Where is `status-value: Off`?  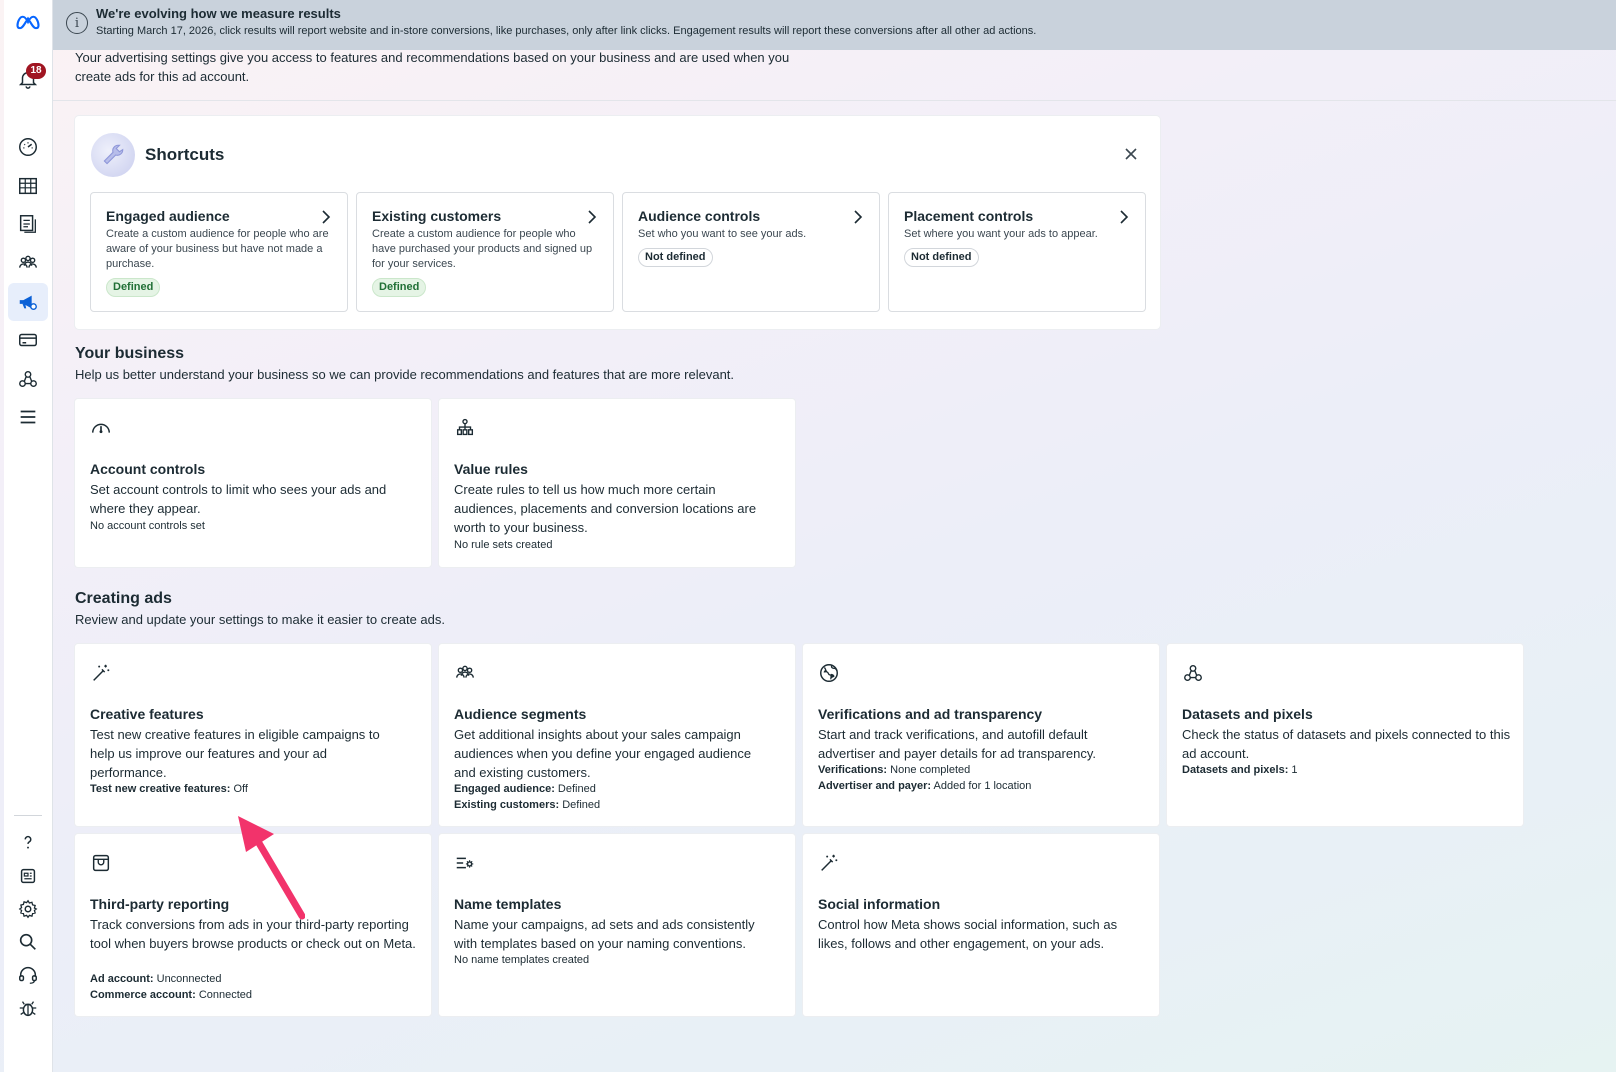 status-value: Off is located at coordinates (239, 789).